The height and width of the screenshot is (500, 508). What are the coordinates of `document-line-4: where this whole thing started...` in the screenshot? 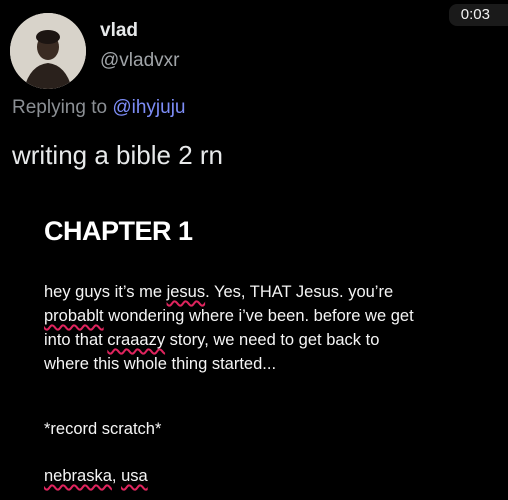 It's located at (160, 364).